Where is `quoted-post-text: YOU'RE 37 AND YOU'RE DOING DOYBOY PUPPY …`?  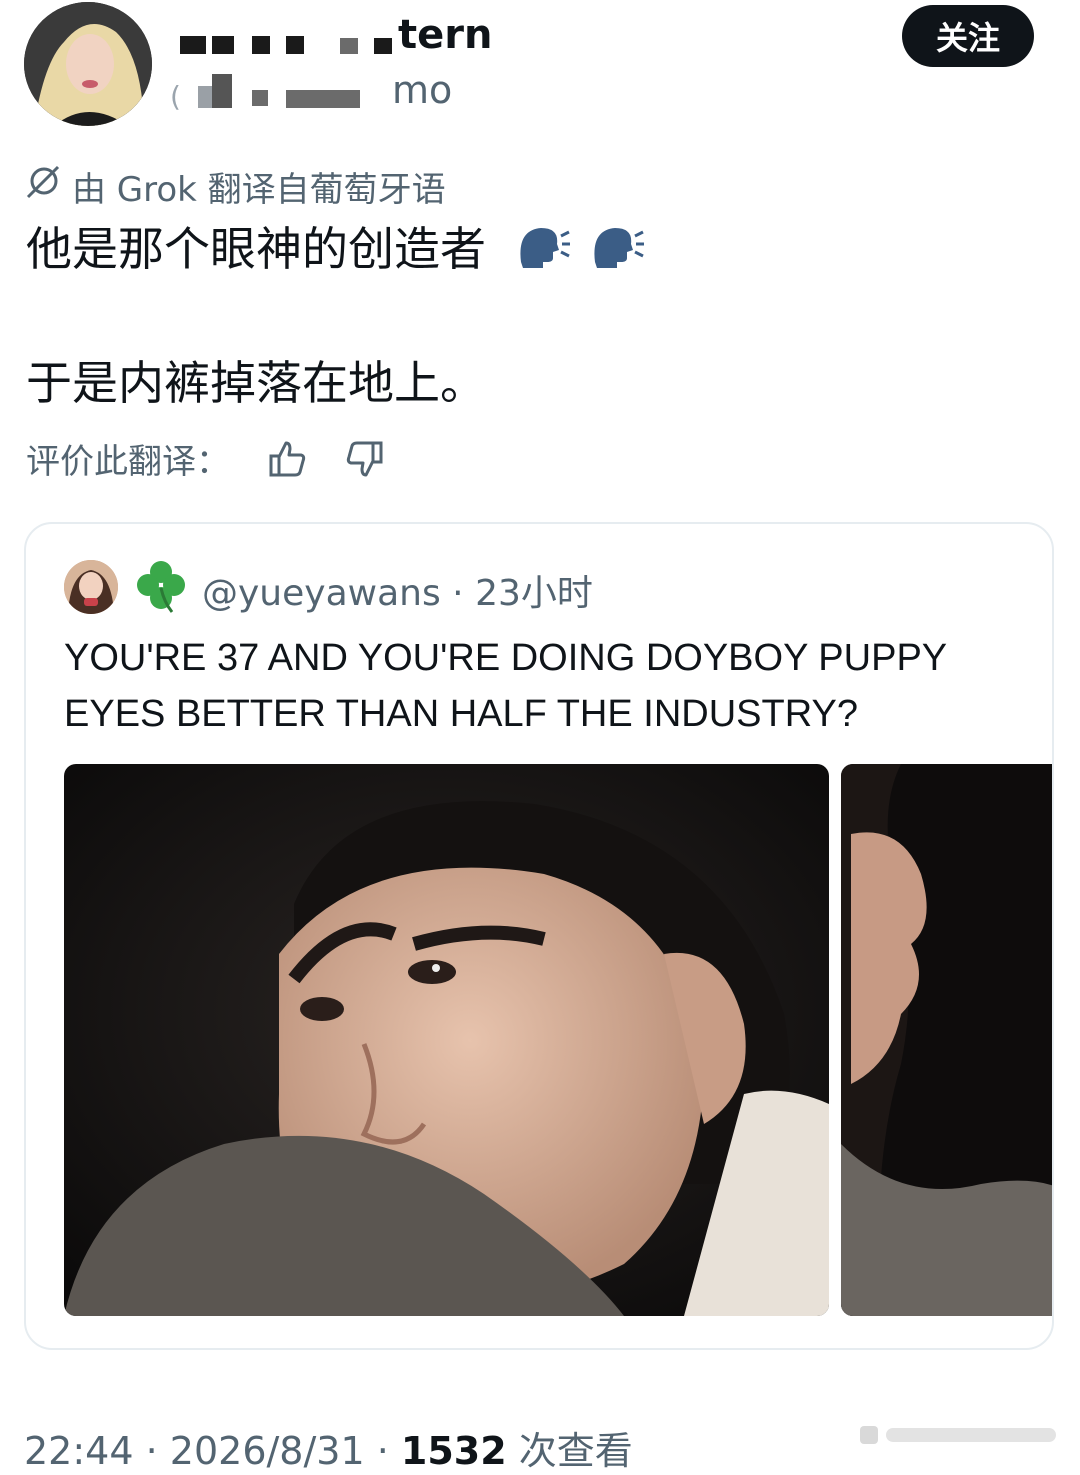 quoted-post-text: YOU'RE 37 AND YOU'RE DOING DOYBOY PUPPY … is located at coordinates (505, 686).